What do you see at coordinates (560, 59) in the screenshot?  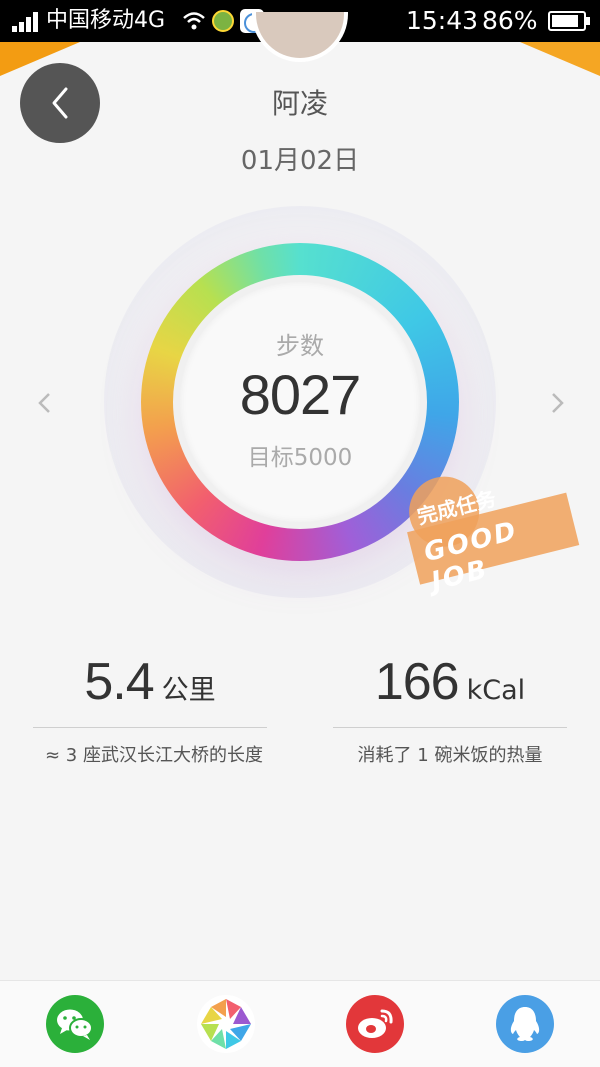 I see `decorative-corner` at bounding box center [560, 59].